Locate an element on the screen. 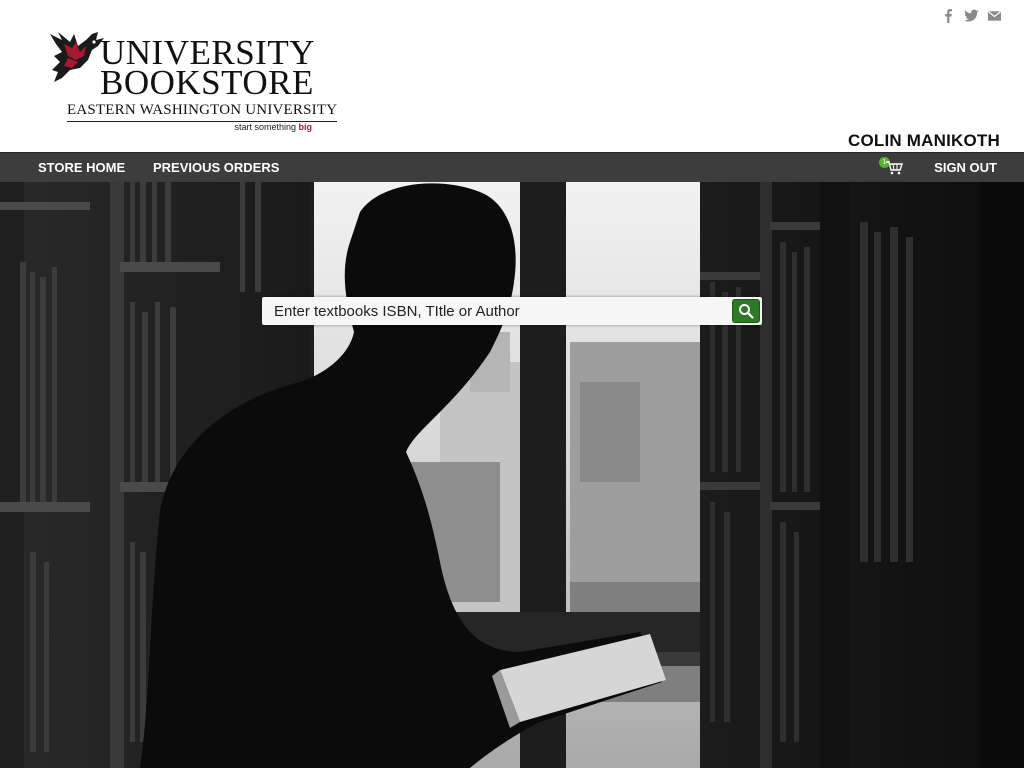 This screenshot has height=768, width=1024. logo-tagline: start something big is located at coordinates (273, 127).